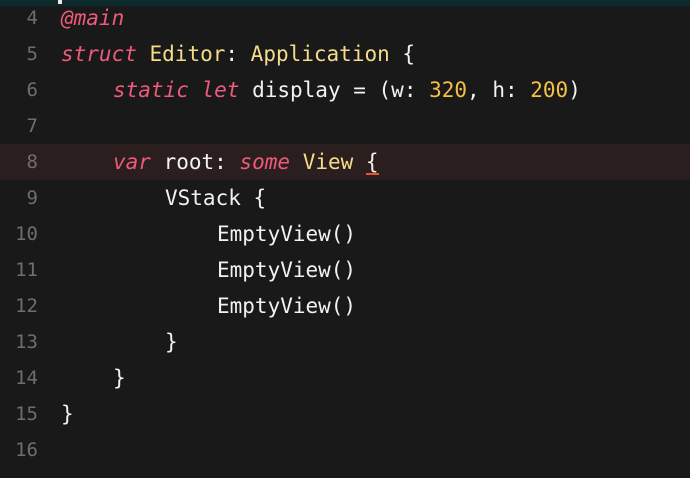 The image size is (690, 478). What do you see at coordinates (32, 126) in the screenshot?
I see `line-number: 7` at bounding box center [32, 126].